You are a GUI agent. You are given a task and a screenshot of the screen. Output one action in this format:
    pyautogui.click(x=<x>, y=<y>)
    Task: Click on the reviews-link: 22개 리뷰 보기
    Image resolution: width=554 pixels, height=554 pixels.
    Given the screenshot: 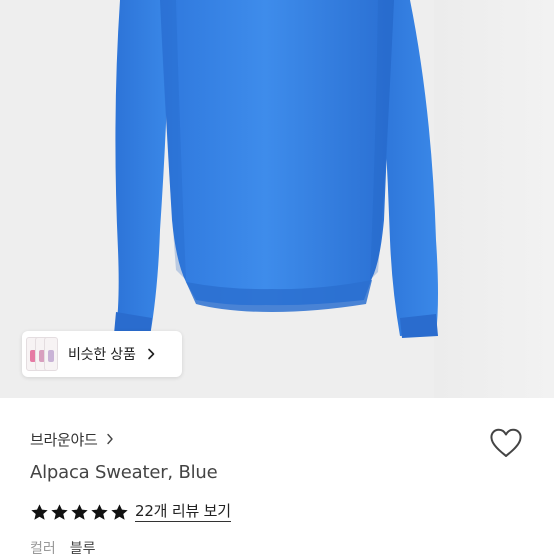 What is the action you would take?
    pyautogui.click(x=183, y=512)
    